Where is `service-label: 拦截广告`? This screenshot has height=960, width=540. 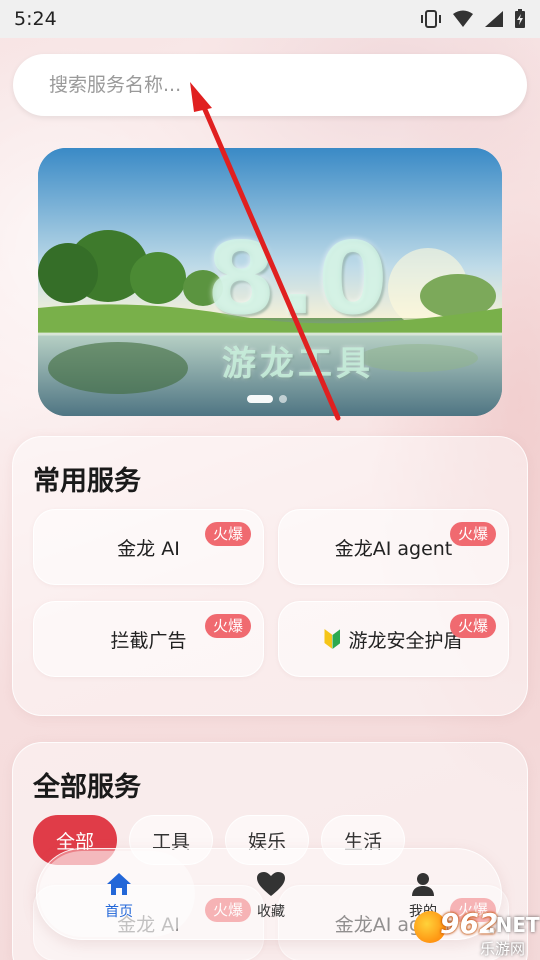
service-label: 拦截广告 is located at coordinates (148, 640).